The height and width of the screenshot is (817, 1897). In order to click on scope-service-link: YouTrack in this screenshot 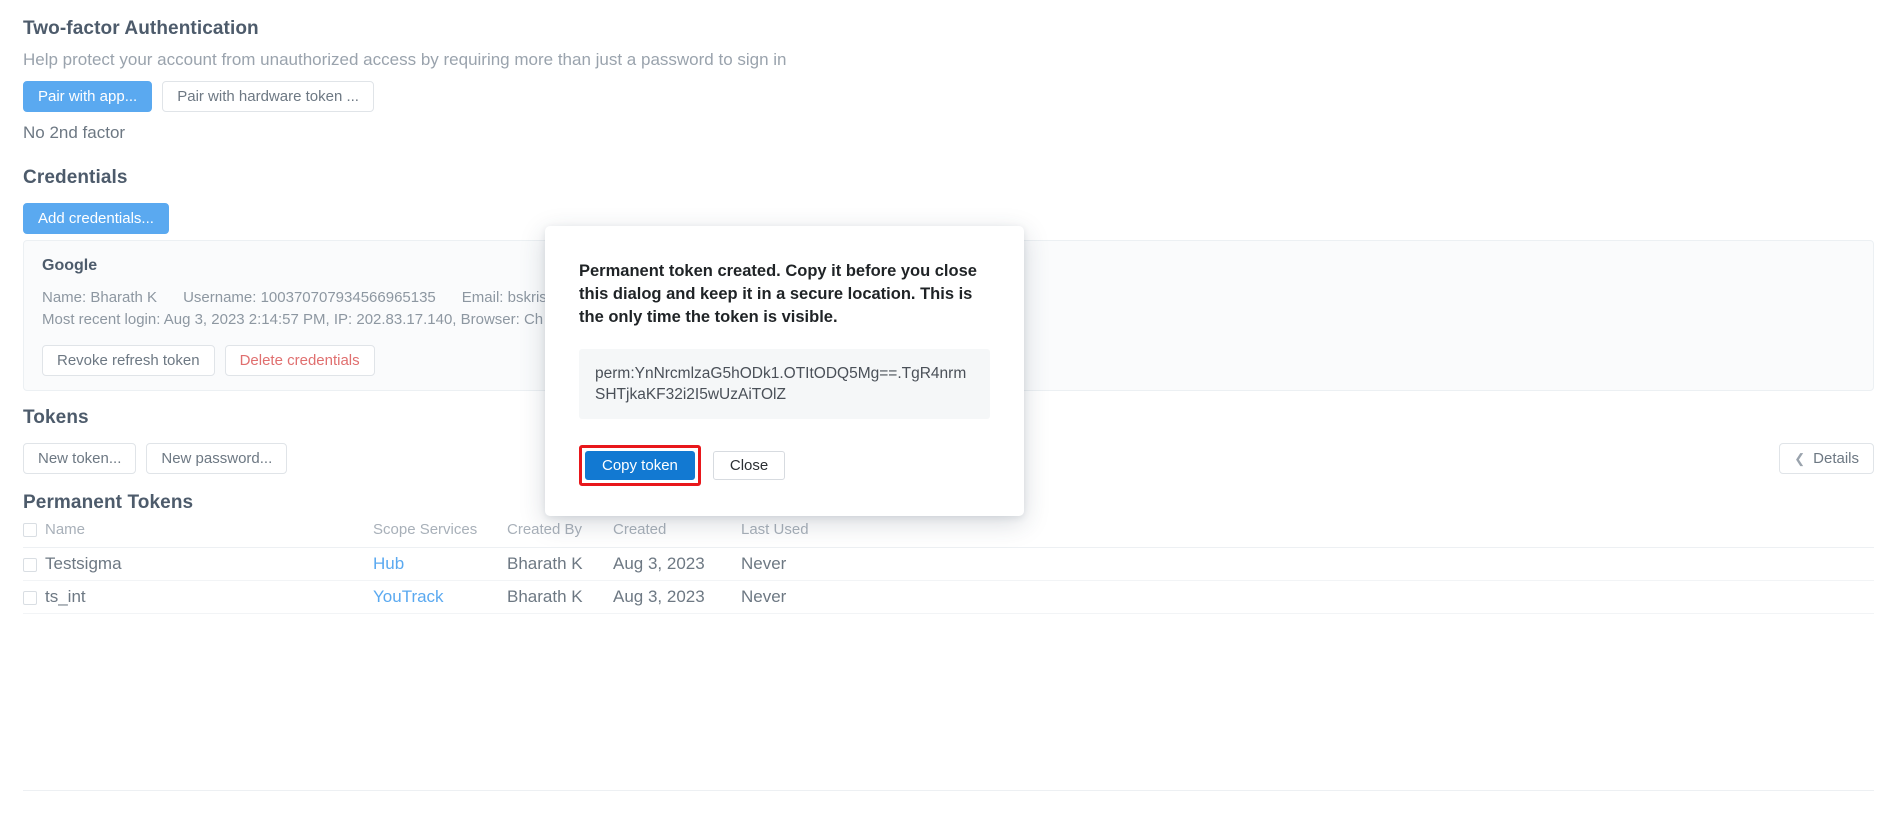, I will do `click(408, 596)`.